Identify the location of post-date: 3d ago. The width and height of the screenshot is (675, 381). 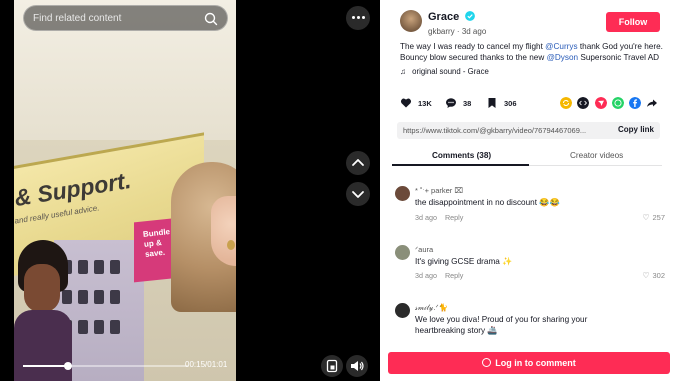
(474, 31).